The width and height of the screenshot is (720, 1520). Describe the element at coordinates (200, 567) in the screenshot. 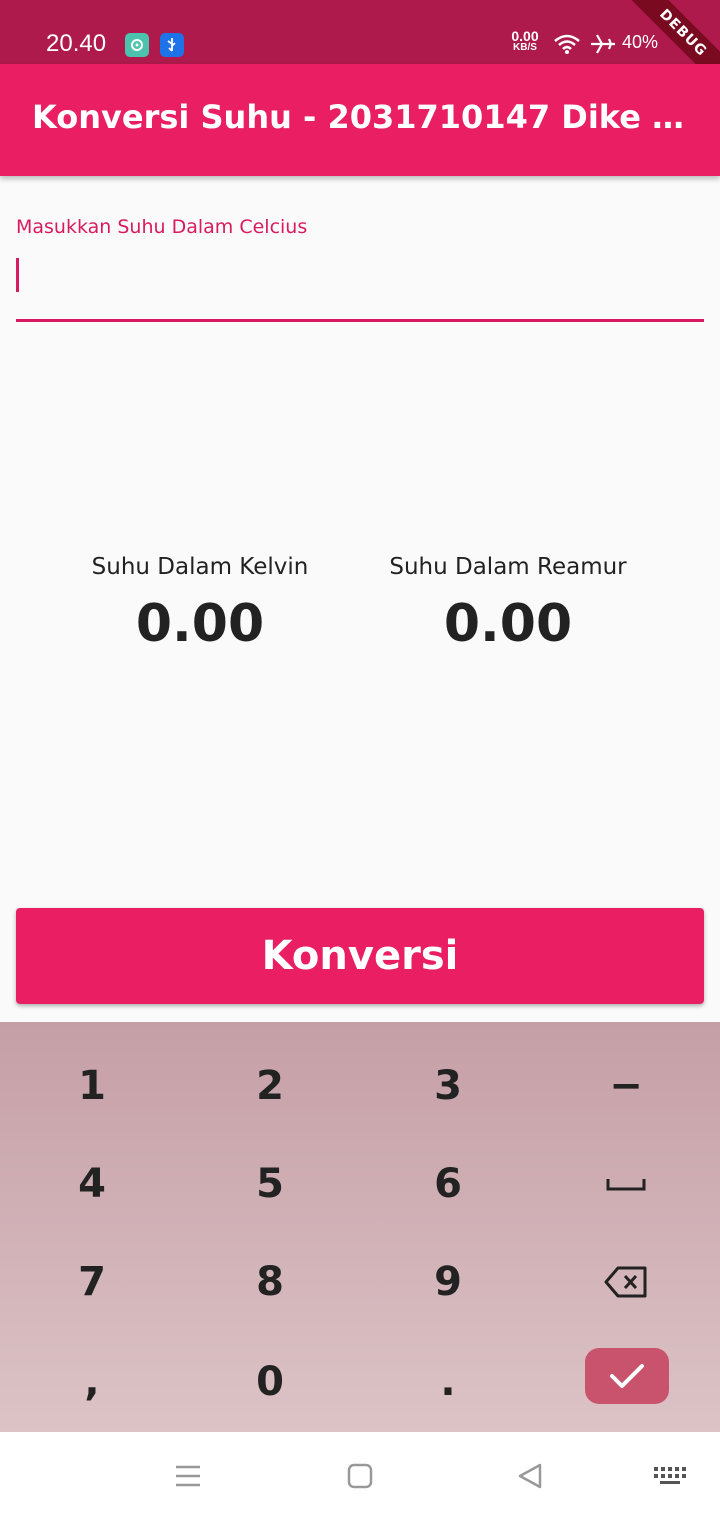

I see `kelvin-label: Suhu Dalam Kelvin` at that location.